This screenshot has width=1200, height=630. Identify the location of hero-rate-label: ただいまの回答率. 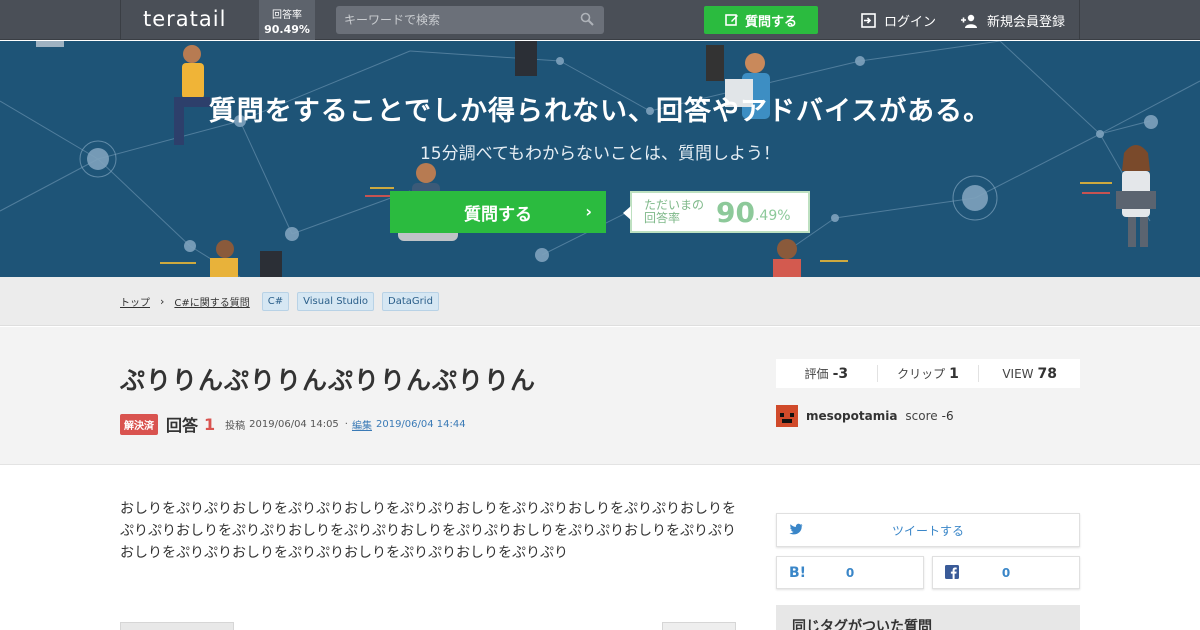
(674, 211).